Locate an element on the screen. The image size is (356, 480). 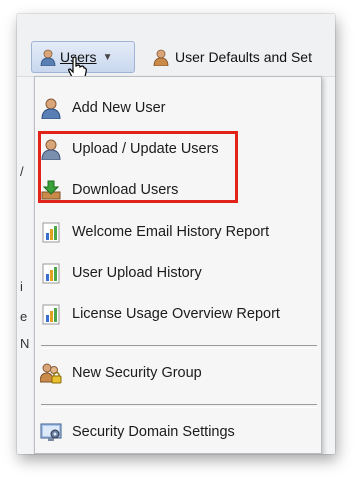
menu-item-label: Welcome Email History Report is located at coordinates (171, 232).